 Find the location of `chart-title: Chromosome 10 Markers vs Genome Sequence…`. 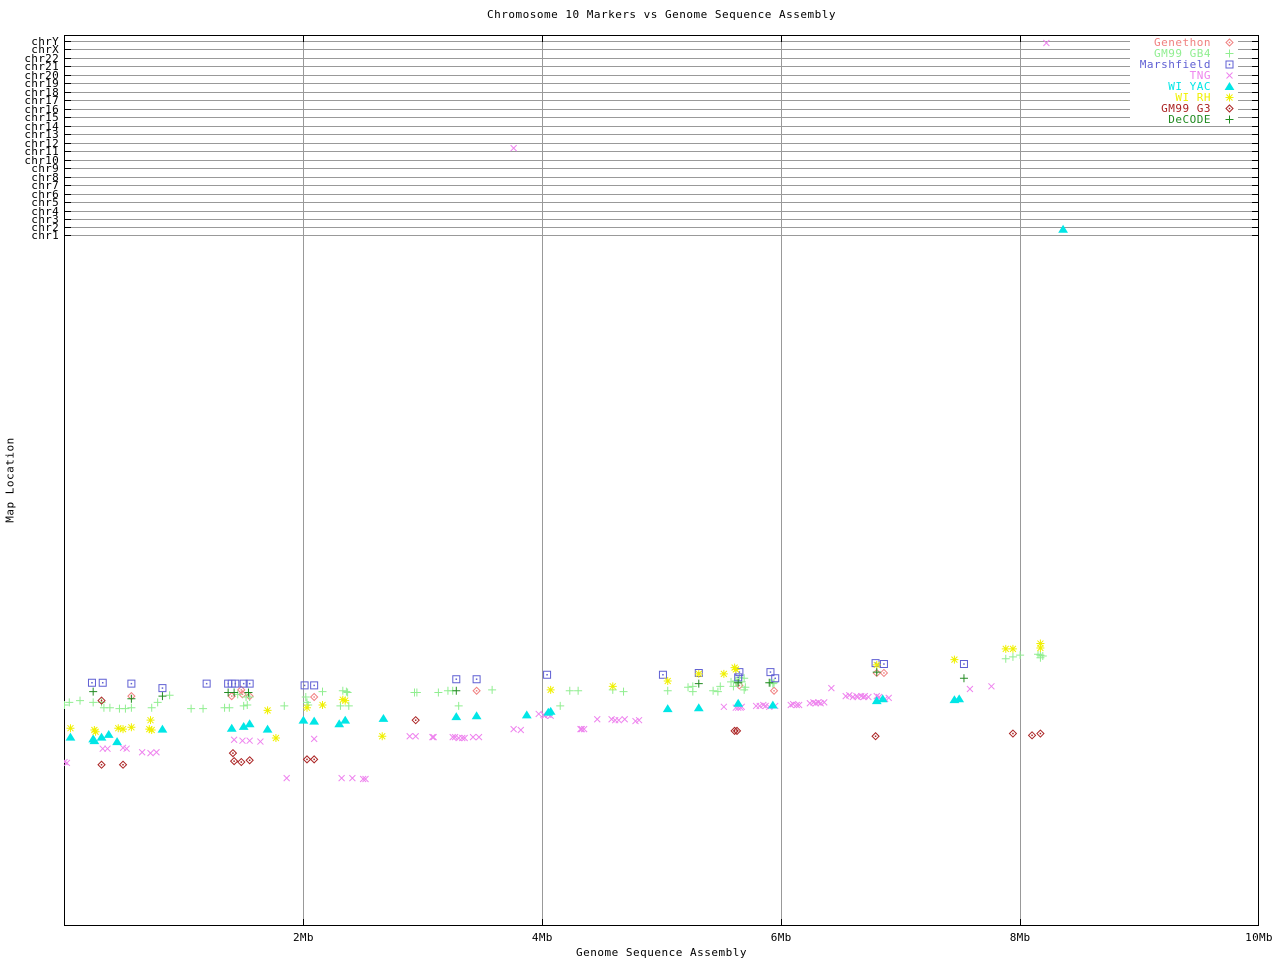

chart-title: Chromosome 10 Markers vs Genome Sequence… is located at coordinates (661, 14).